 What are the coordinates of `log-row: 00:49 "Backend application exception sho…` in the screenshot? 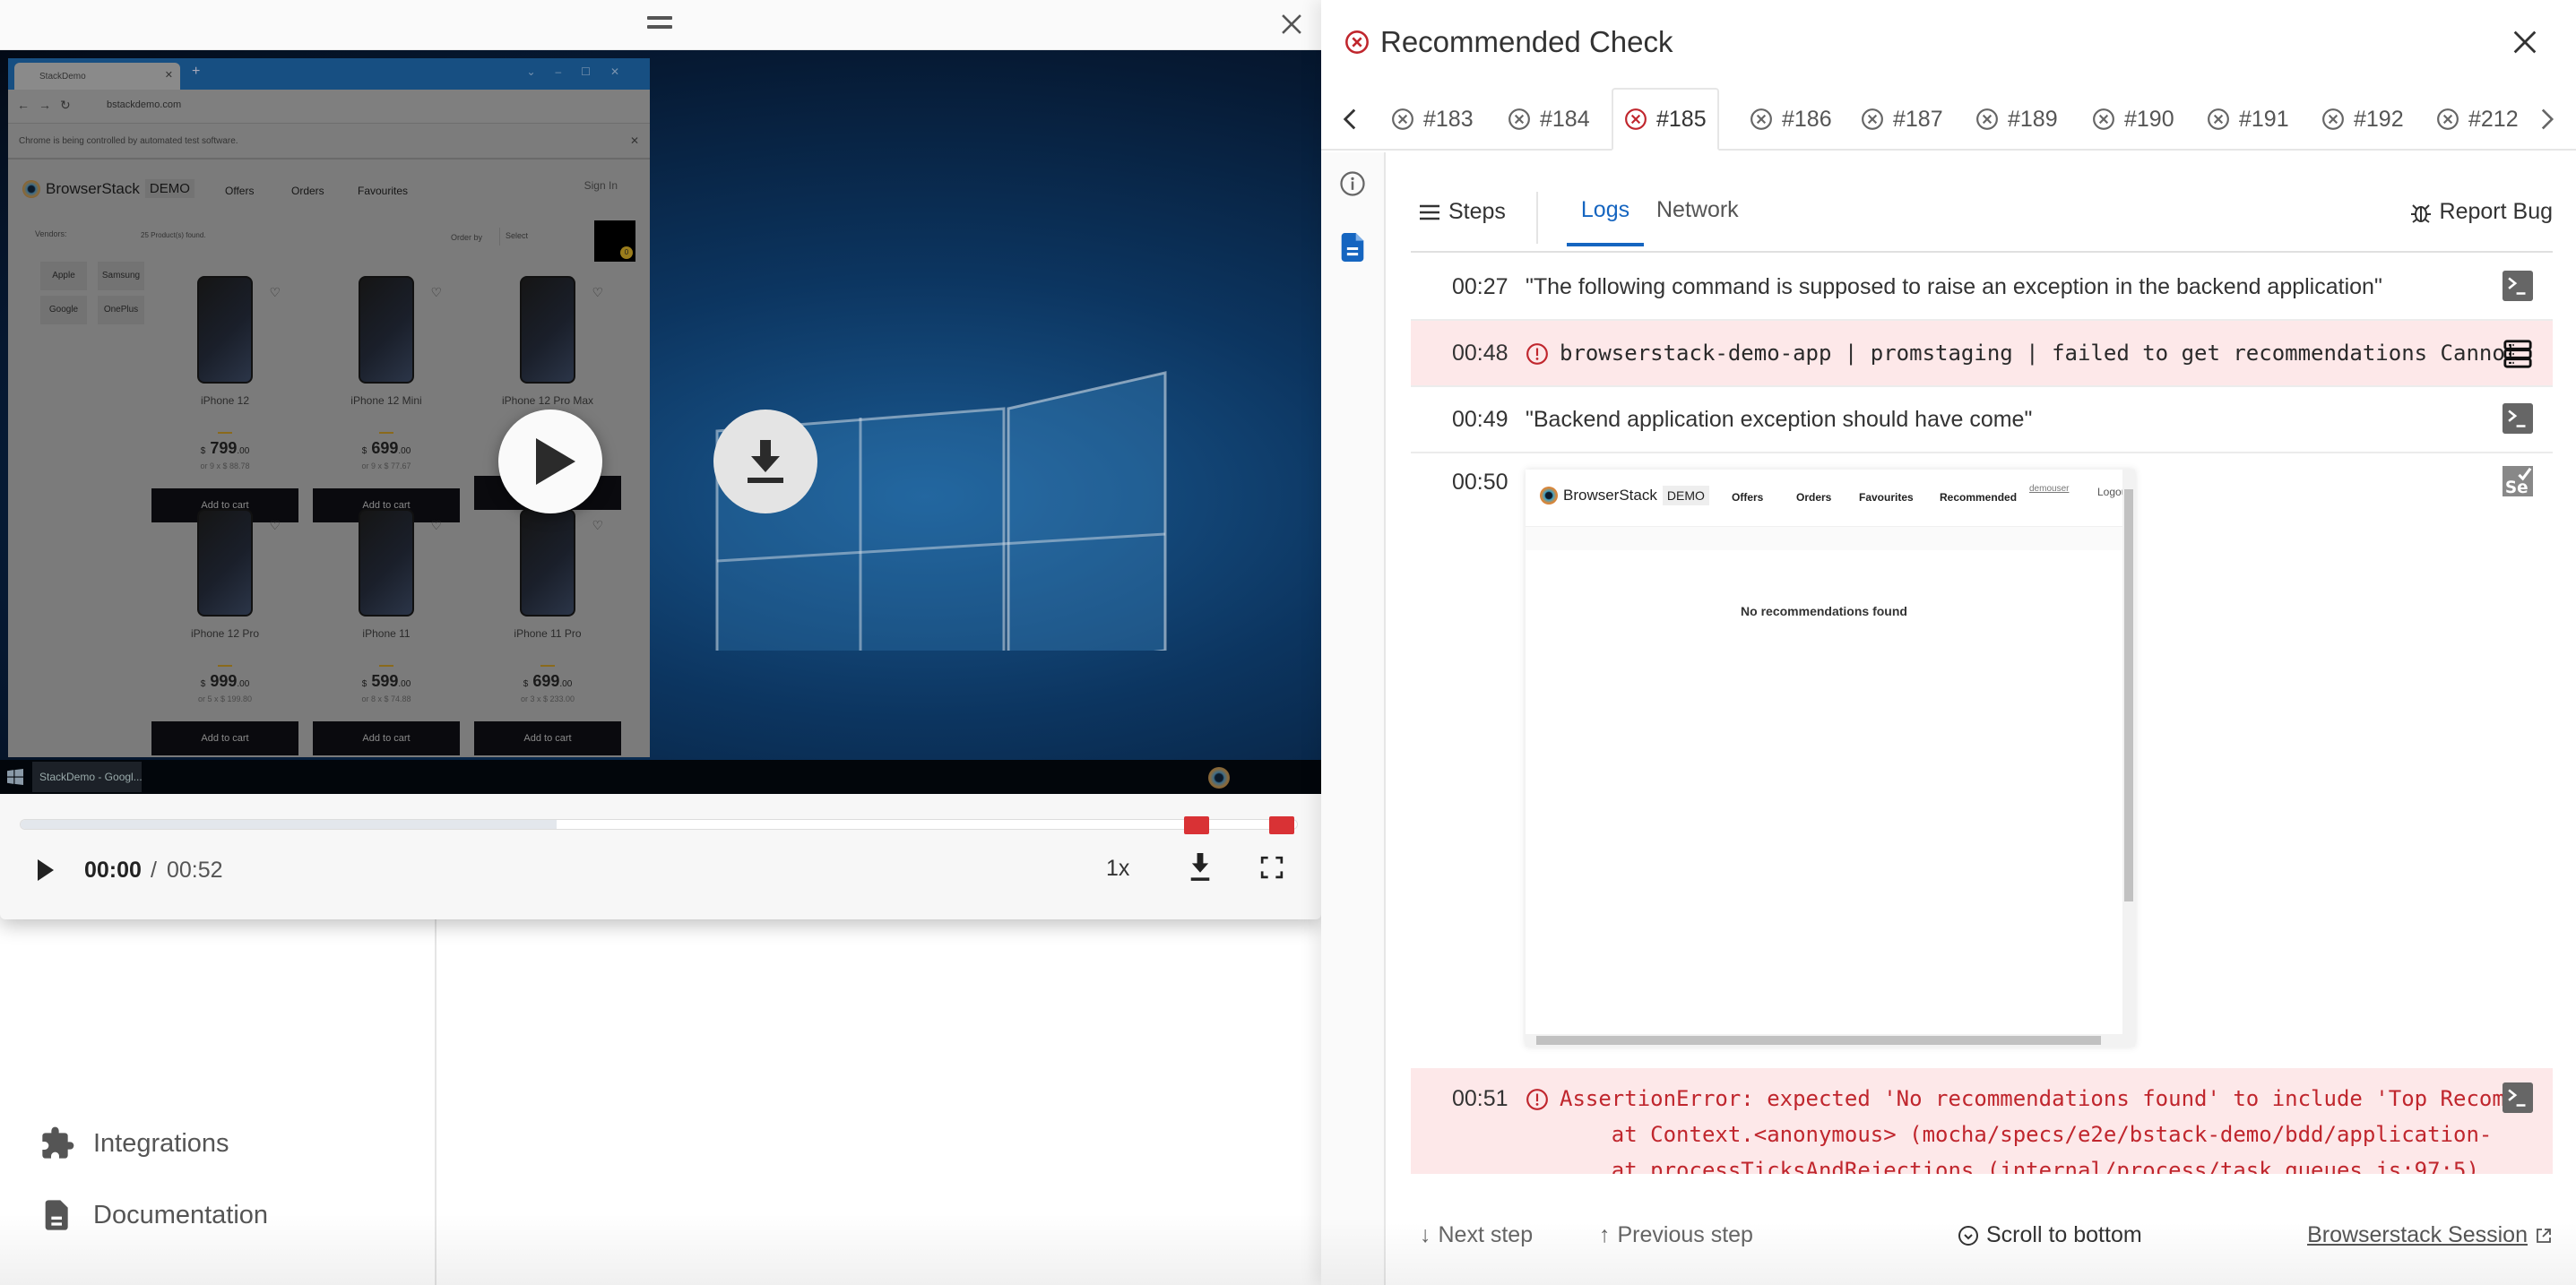 It's located at (1982, 420).